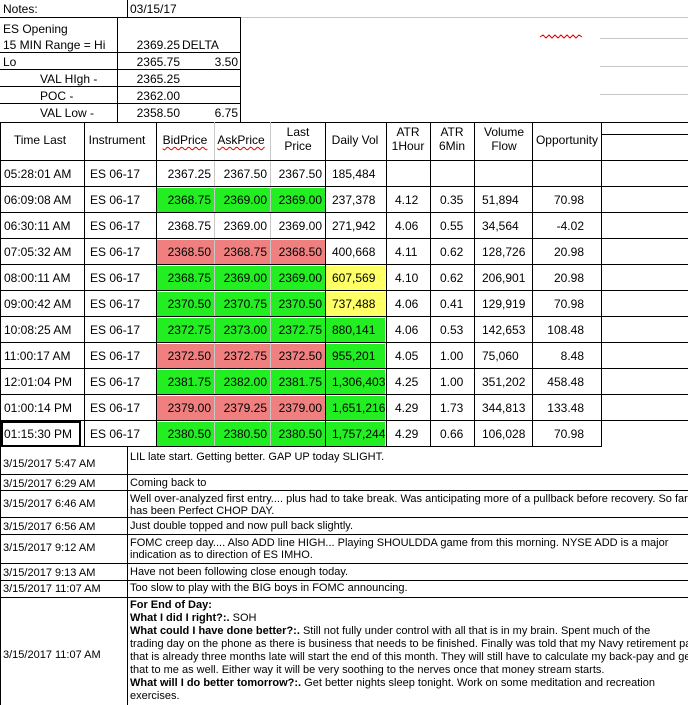 This screenshot has height=705, width=688. Describe the element at coordinates (49, 573) in the screenshot. I see `log-timestamp: 3/15/2017 9:13 AM` at that location.